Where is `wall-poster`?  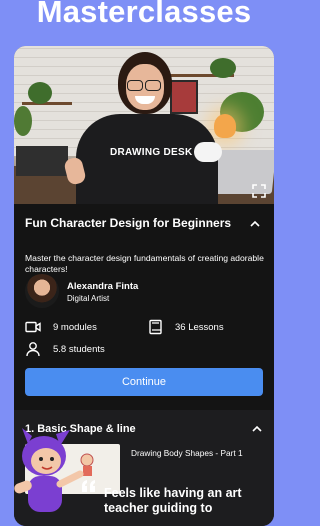
wall-poster is located at coordinates (184, 97).